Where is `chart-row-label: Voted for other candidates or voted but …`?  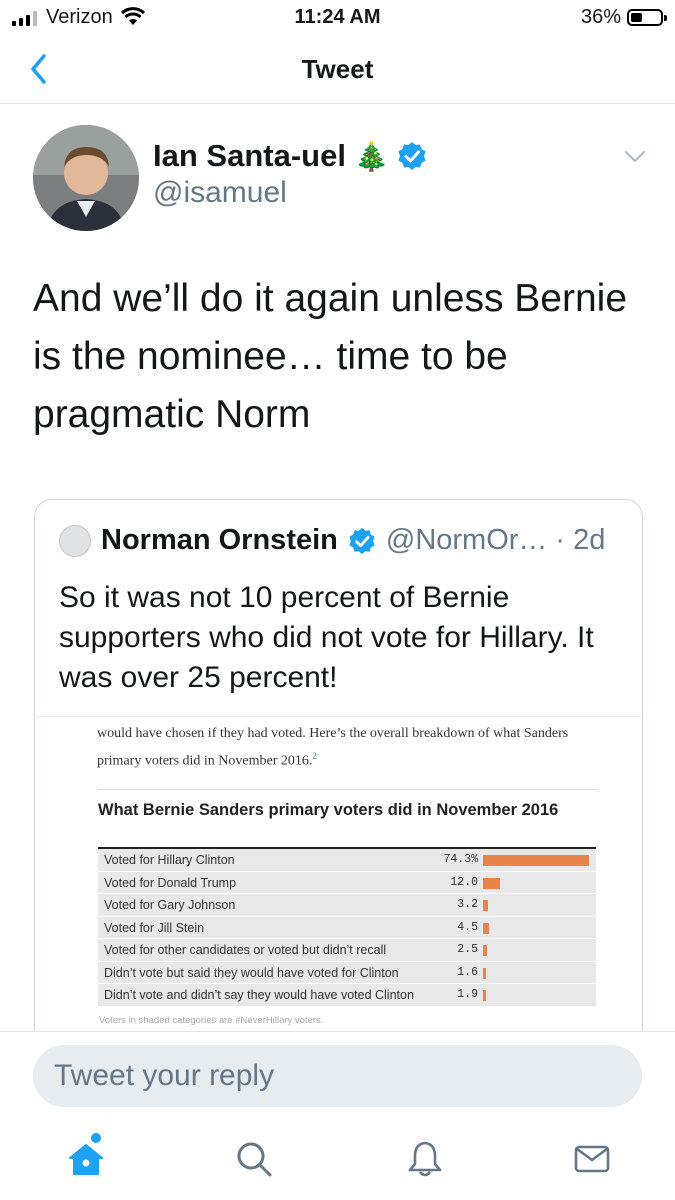 chart-row-label: Voted for other candidates or voted but … is located at coordinates (245, 950).